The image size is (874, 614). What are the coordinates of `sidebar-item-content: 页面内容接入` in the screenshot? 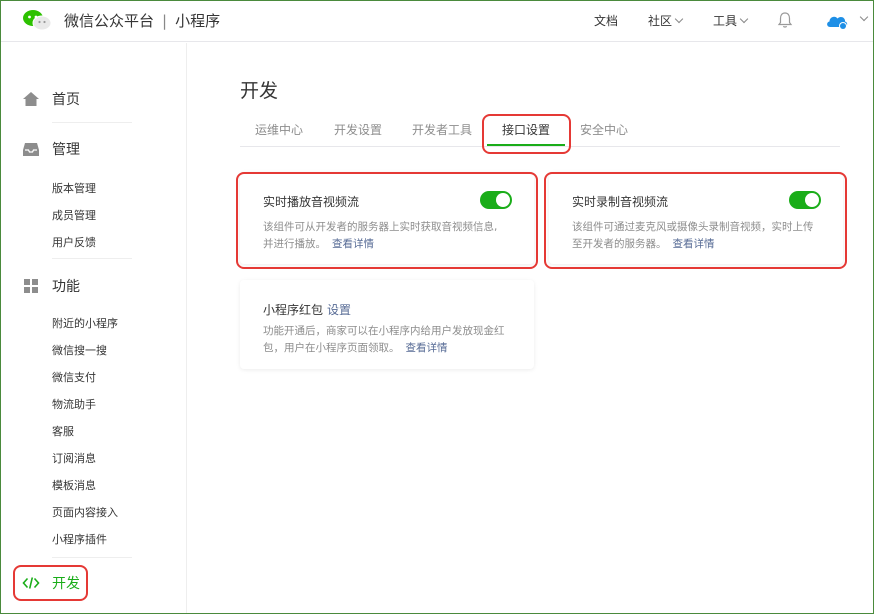 It's located at (85, 512).